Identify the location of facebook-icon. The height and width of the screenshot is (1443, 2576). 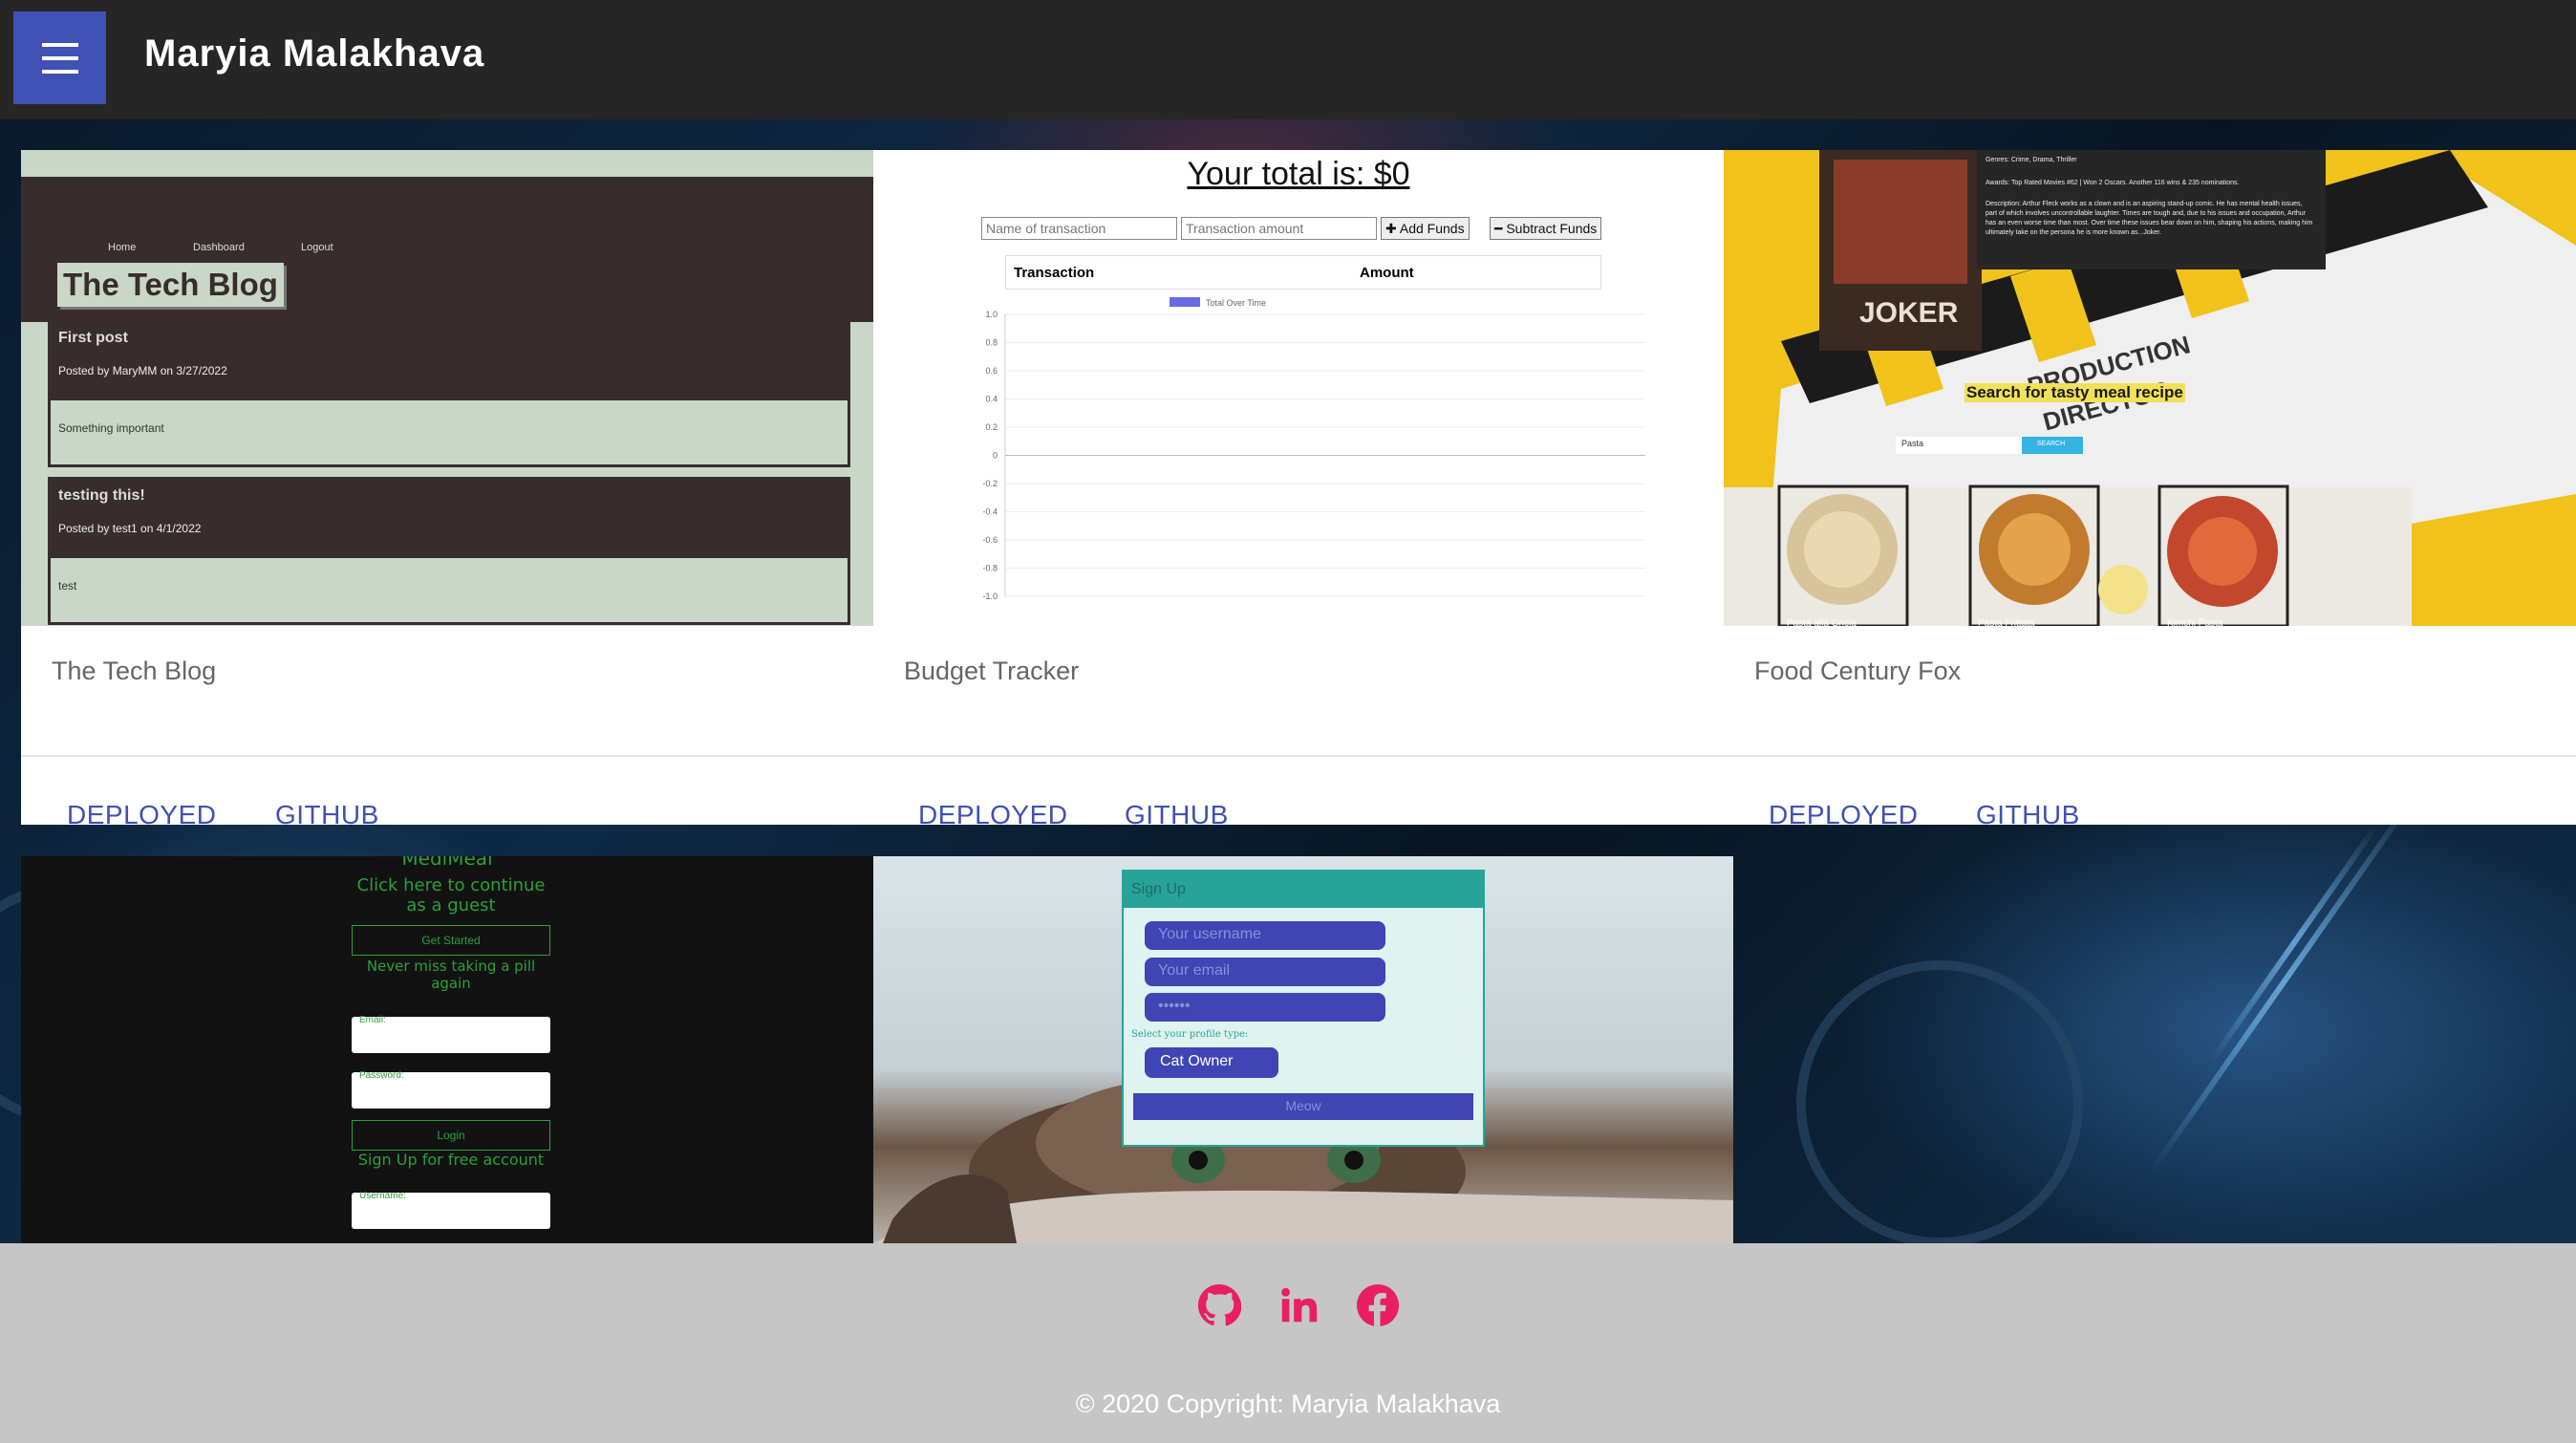
(1378, 1305).